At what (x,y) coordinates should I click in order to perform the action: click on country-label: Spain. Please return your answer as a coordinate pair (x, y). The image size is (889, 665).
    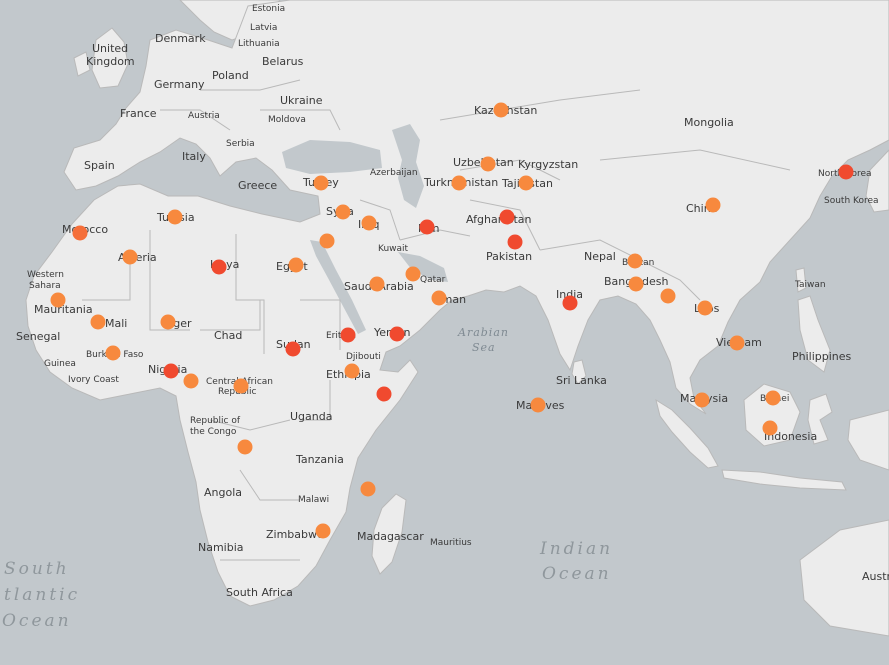
    Looking at the image, I should click on (99, 165).